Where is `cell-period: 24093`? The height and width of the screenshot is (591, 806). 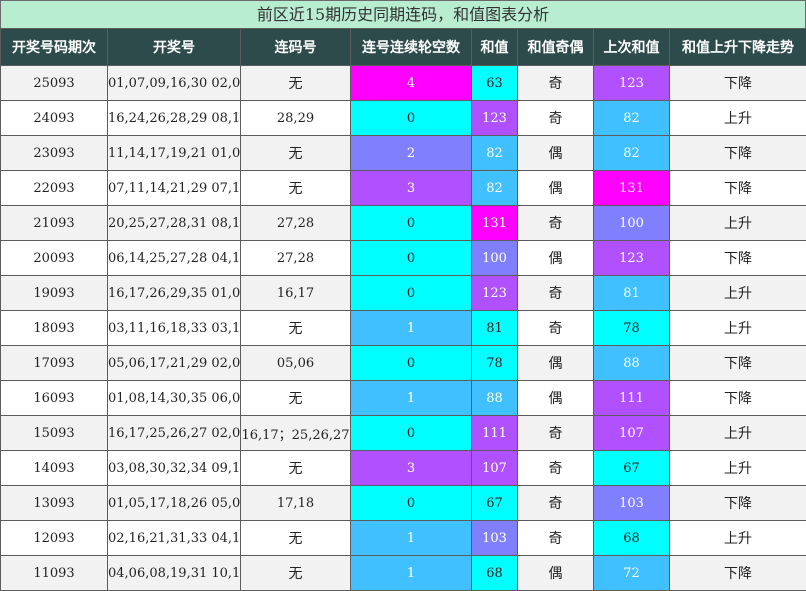 cell-period: 24093 is located at coordinates (54, 118).